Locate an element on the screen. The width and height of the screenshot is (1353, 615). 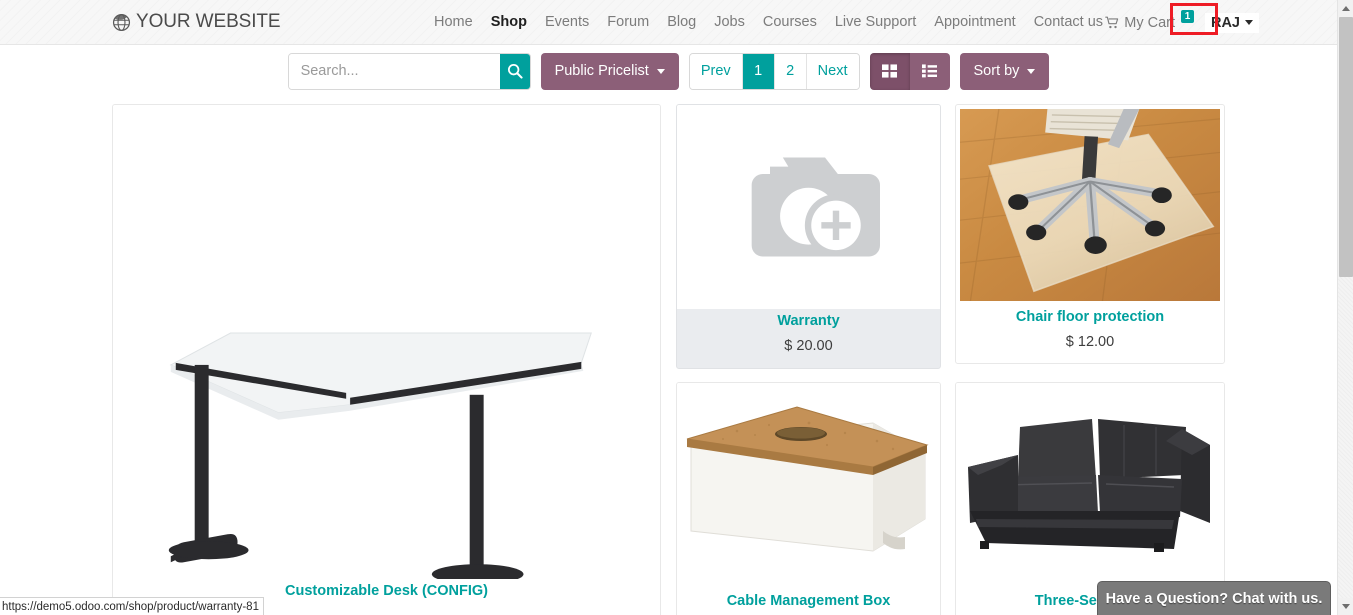
product-image-chair-floor-mat is located at coordinates (1090, 205).